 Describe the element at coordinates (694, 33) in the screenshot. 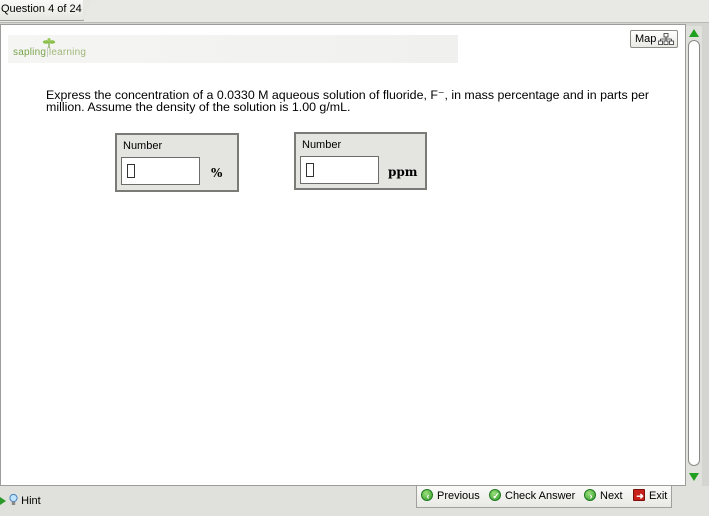

I see `scroll-up-arrow-icon` at that location.